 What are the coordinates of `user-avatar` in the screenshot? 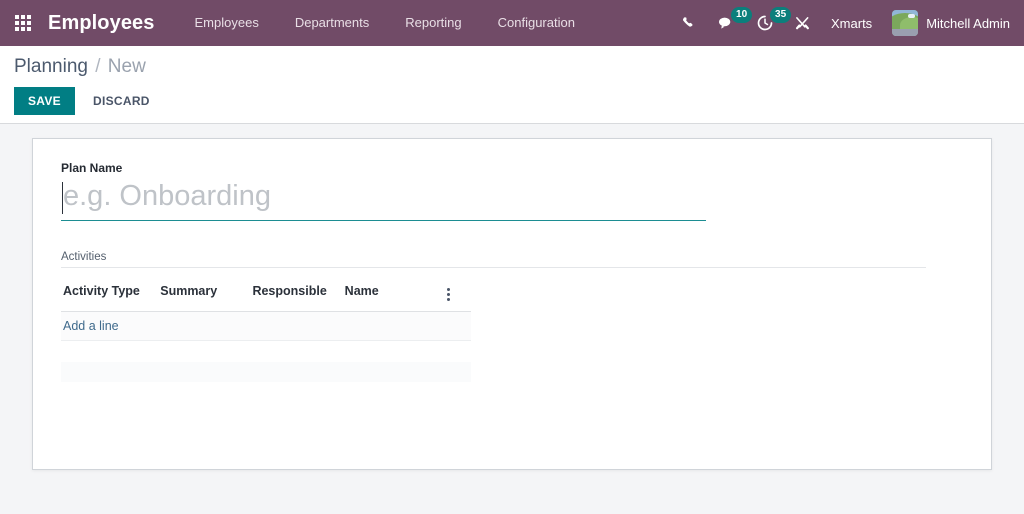 It's located at (905, 23).